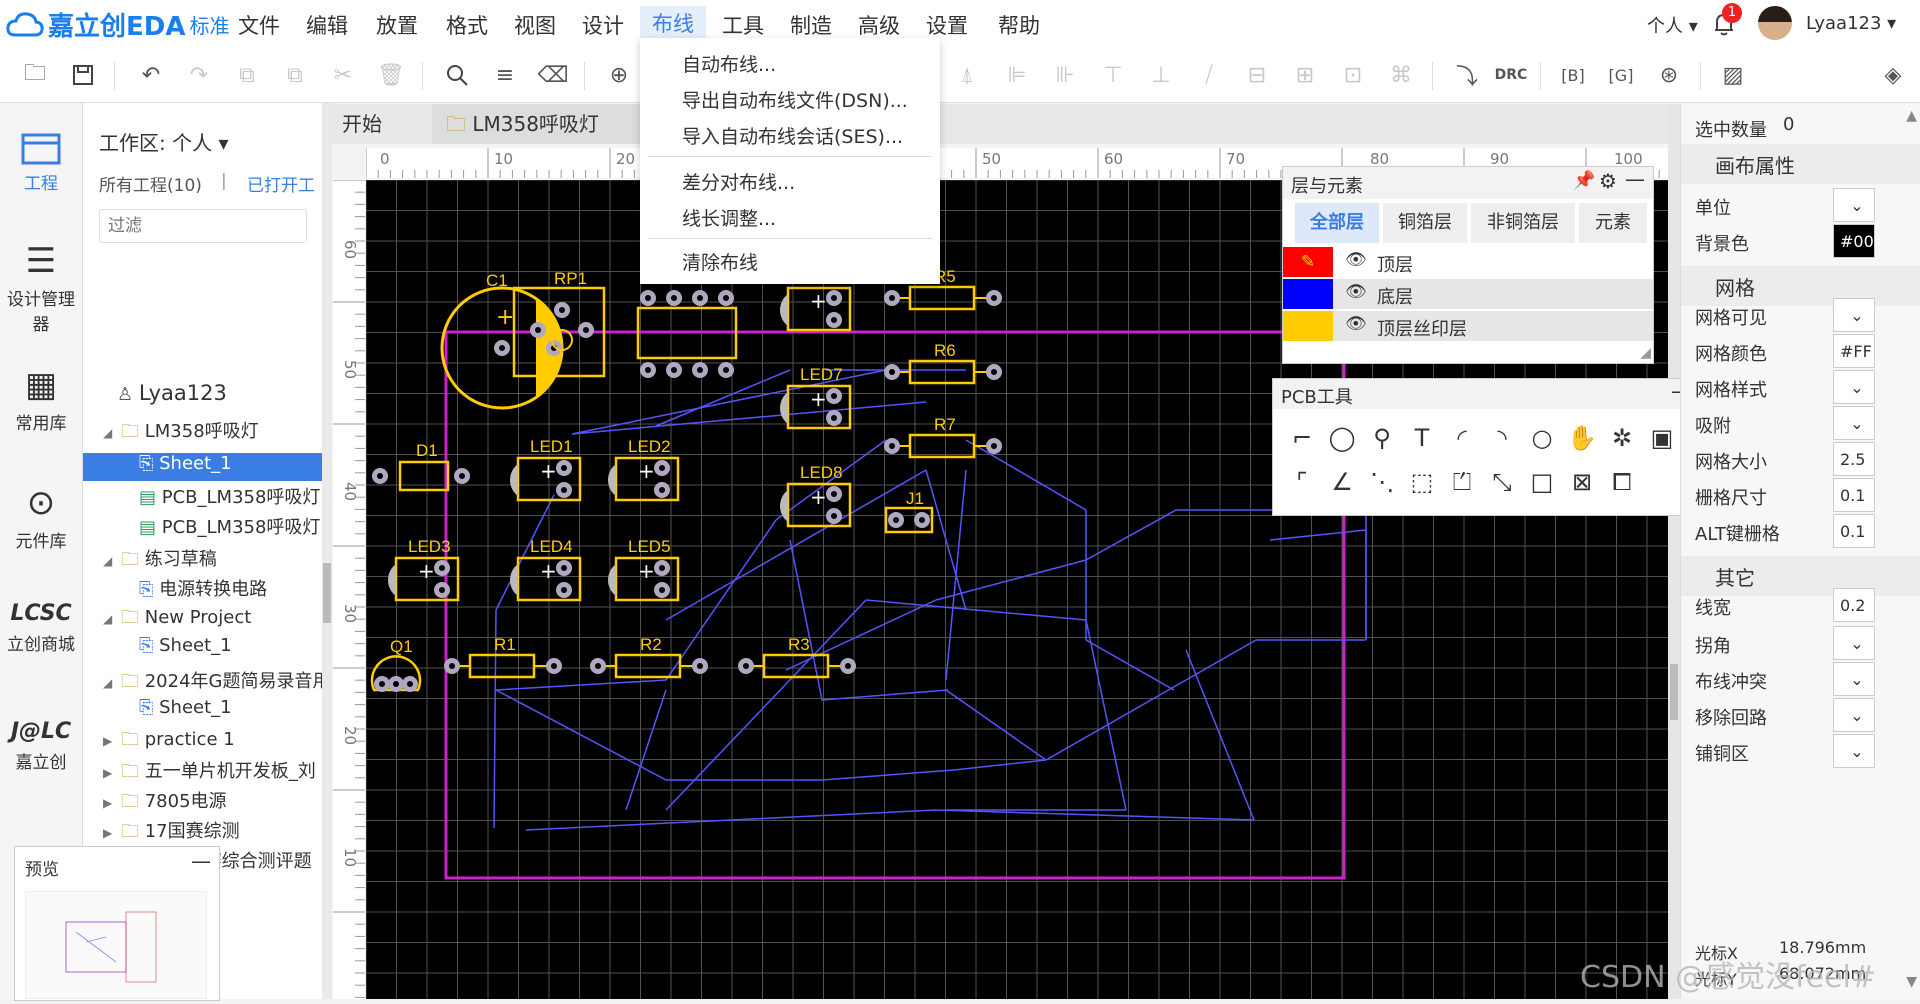 This screenshot has height=1004, width=1920. I want to click on cut-icon: ✂, so click(343, 75).